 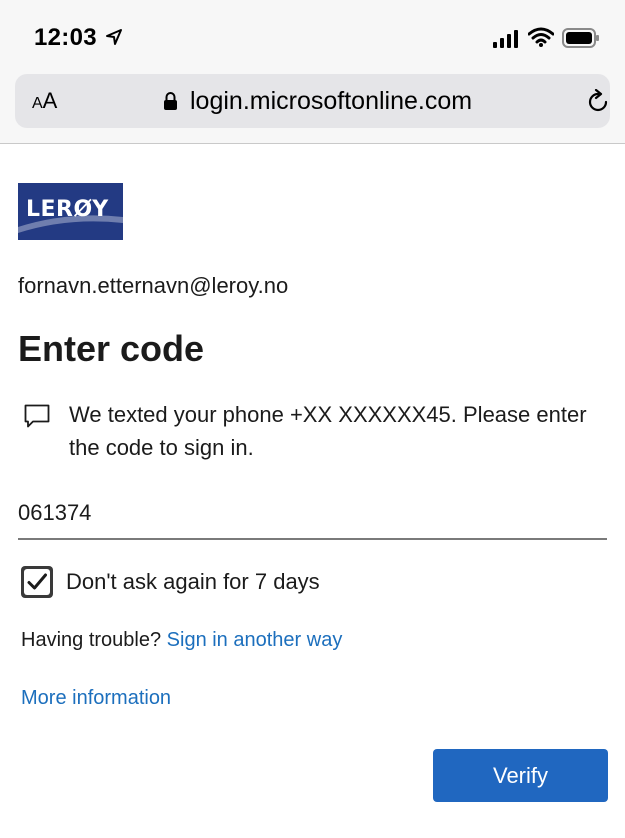 I want to click on address-bar: AA login.microsoftonline.com, so click(x=312, y=101).